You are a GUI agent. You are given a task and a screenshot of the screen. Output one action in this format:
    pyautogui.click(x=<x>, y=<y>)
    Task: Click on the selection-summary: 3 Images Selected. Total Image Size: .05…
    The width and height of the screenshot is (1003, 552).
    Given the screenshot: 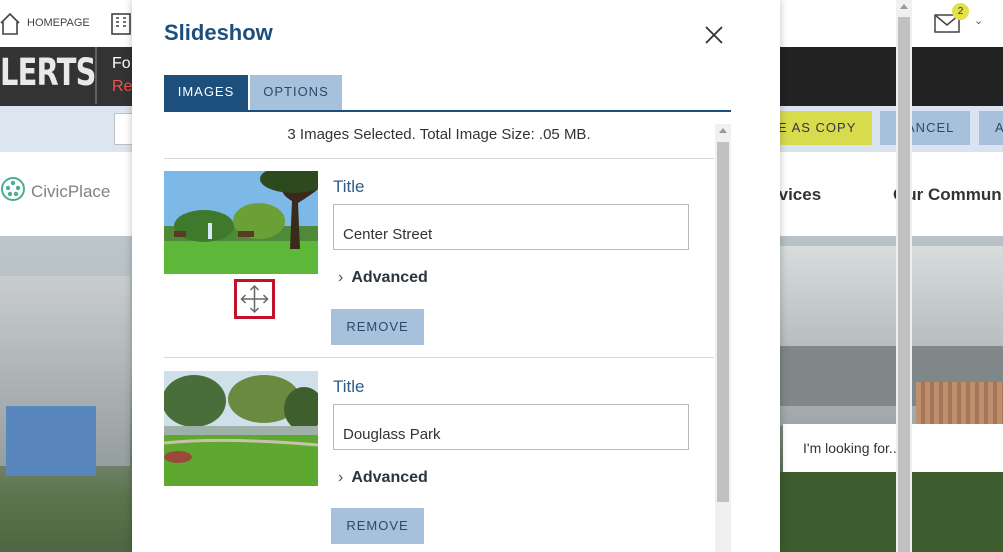 What is the action you would take?
    pyautogui.click(x=439, y=134)
    